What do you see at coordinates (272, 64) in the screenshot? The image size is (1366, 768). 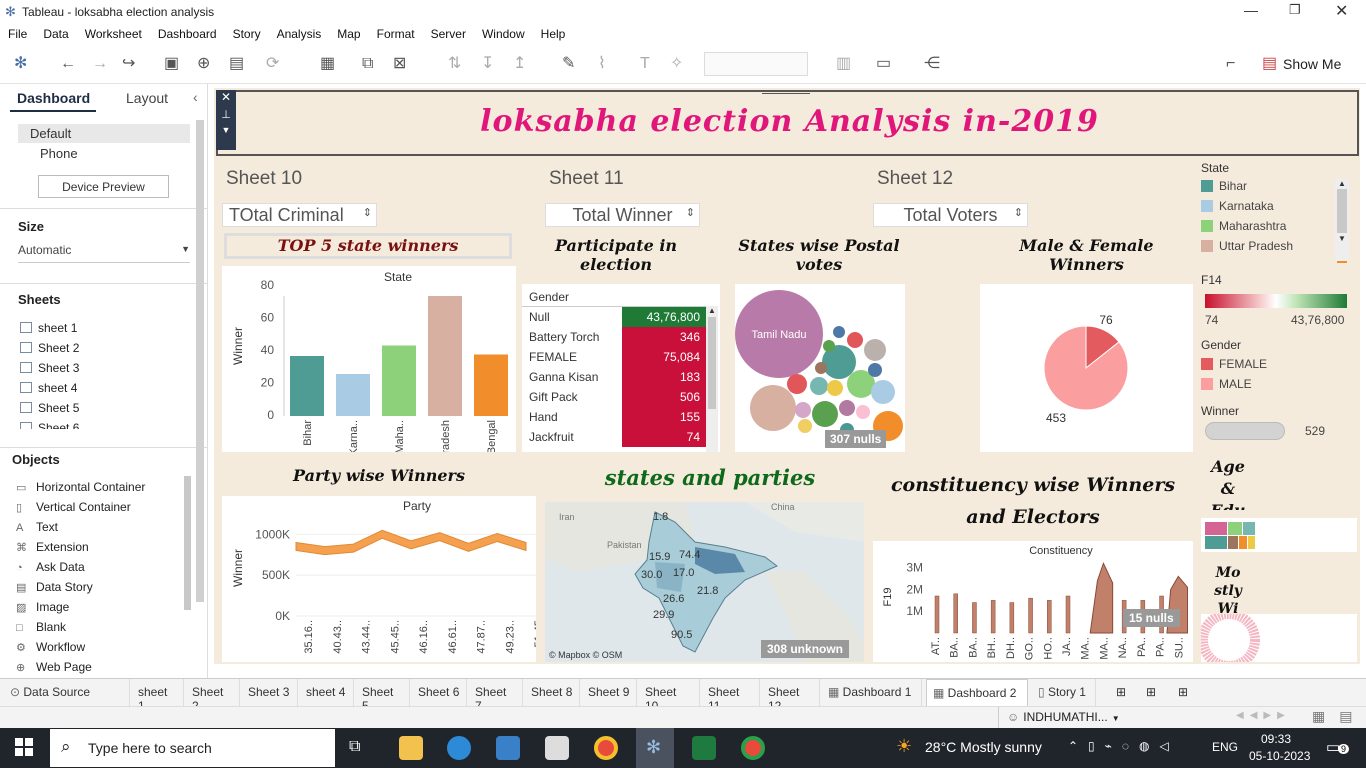 I see `refresh-icon: ⟳` at bounding box center [272, 64].